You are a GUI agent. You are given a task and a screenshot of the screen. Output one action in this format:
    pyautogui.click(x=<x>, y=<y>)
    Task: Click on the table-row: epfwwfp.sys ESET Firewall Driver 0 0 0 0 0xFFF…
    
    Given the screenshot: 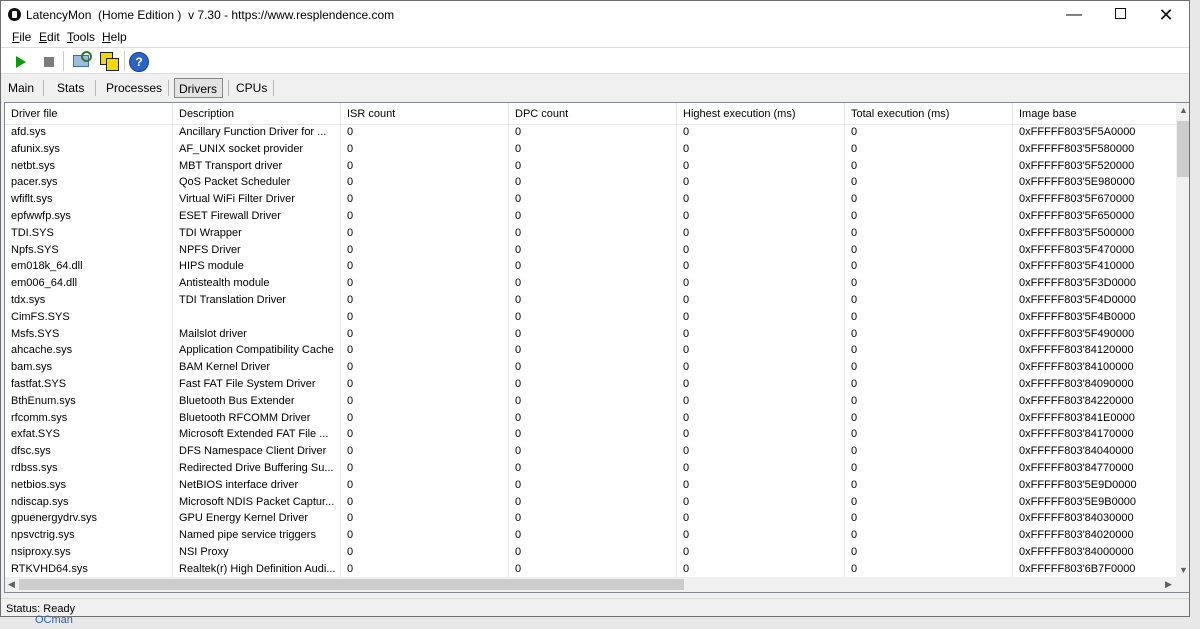 What is the action you would take?
    pyautogui.click(x=591, y=216)
    